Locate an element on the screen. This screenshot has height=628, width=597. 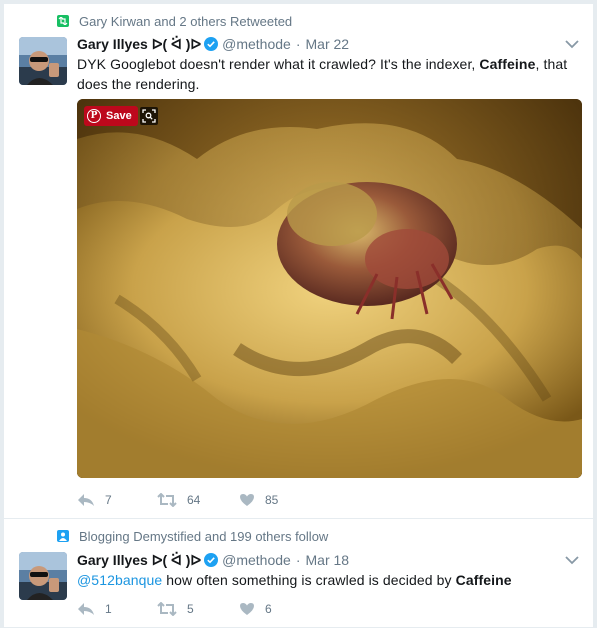
pinterest-icon: P is located at coordinates (94, 116).